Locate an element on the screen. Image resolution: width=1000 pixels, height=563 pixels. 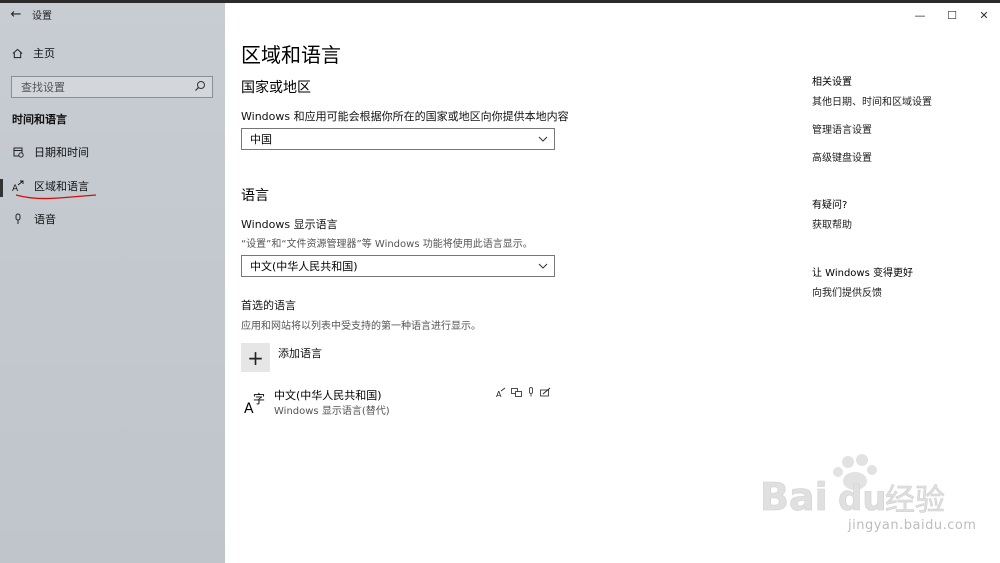
home-link: 主页 is located at coordinates (33, 53).